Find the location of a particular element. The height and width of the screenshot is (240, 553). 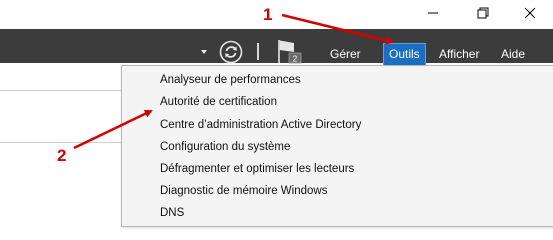

chevron-down-icon is located at coordinates (204, 52).